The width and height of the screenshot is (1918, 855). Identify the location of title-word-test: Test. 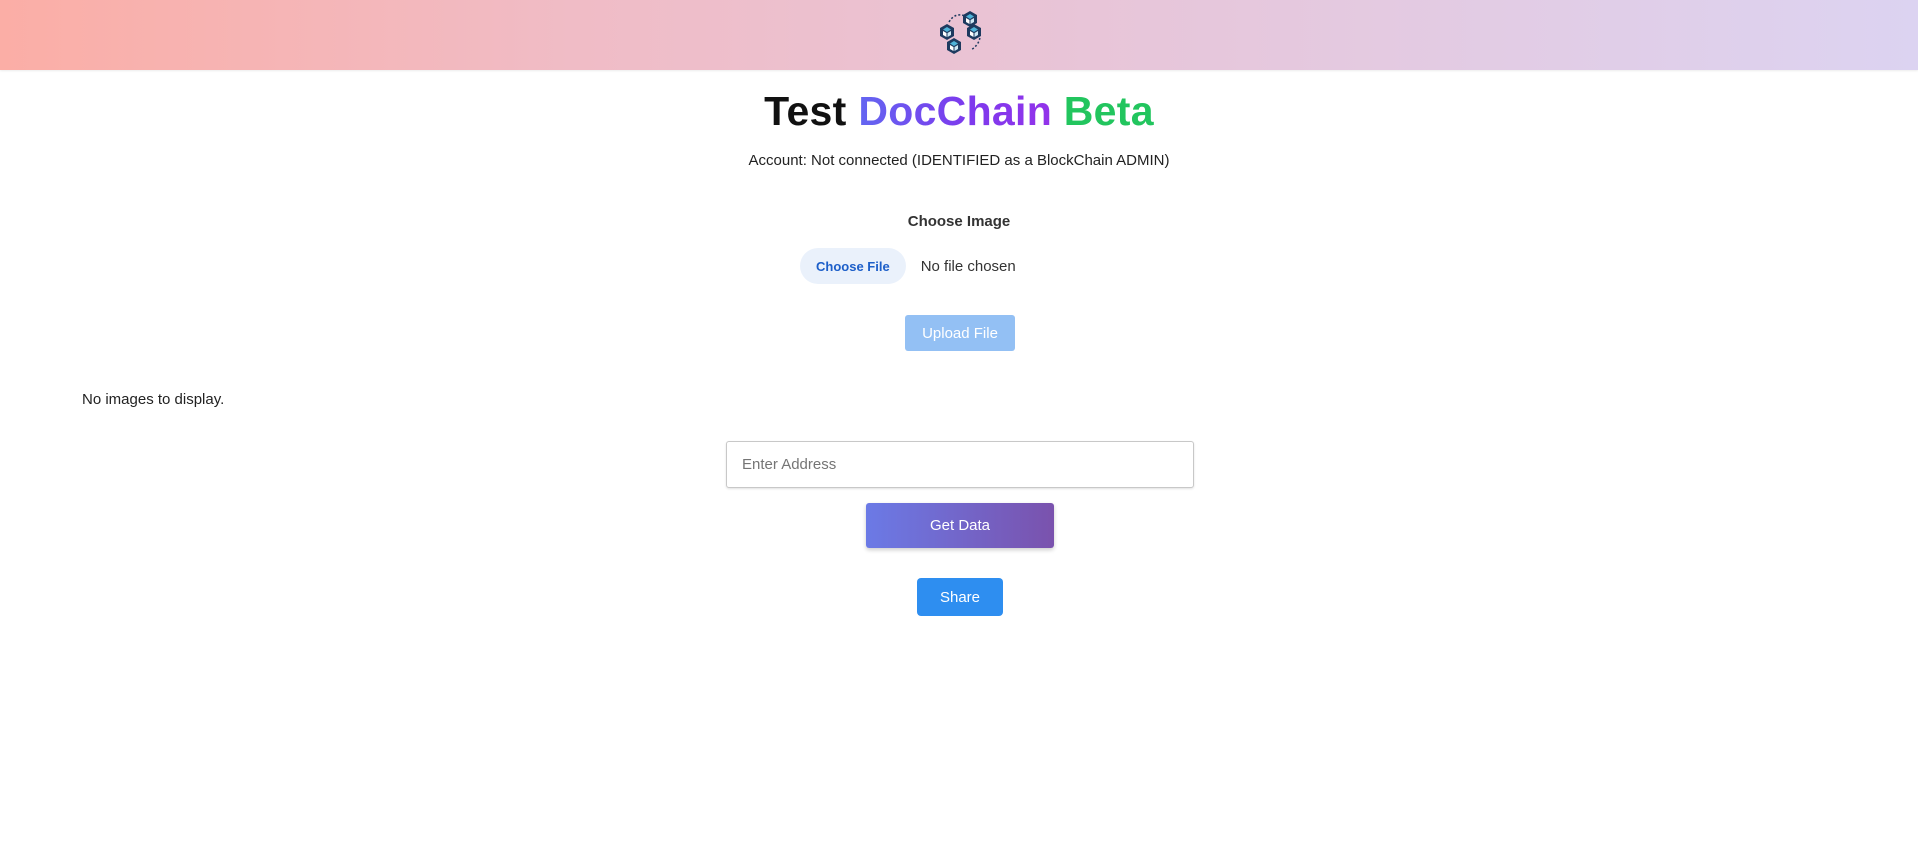
(805, 111).